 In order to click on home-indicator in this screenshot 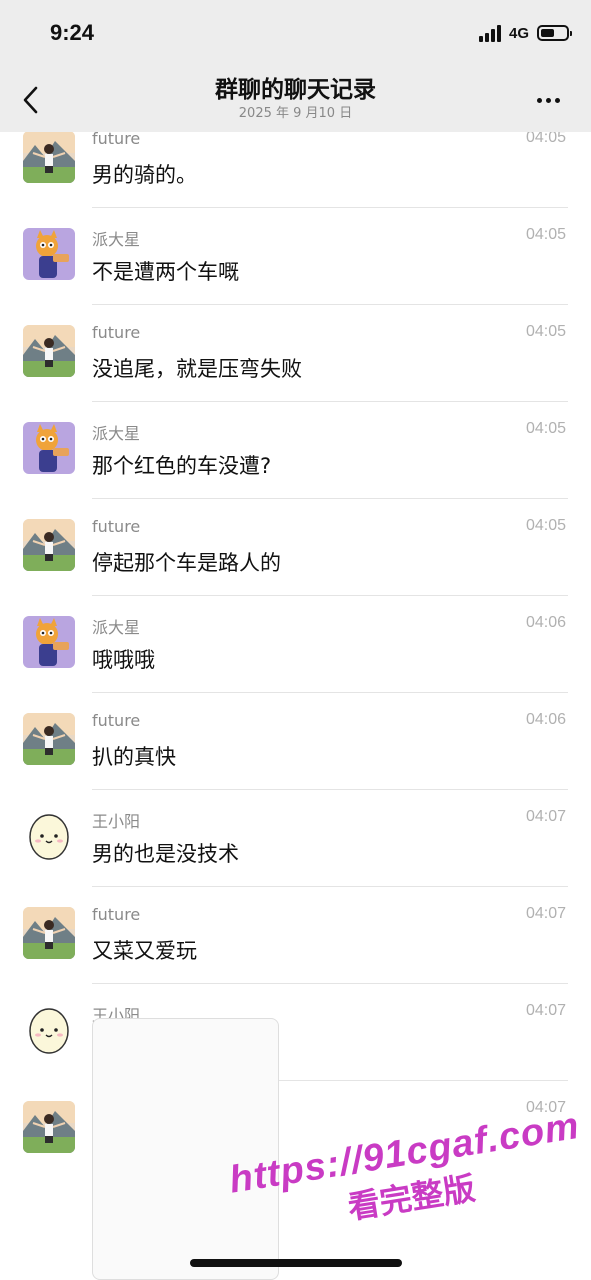, I will do `click(296, 1263)`.